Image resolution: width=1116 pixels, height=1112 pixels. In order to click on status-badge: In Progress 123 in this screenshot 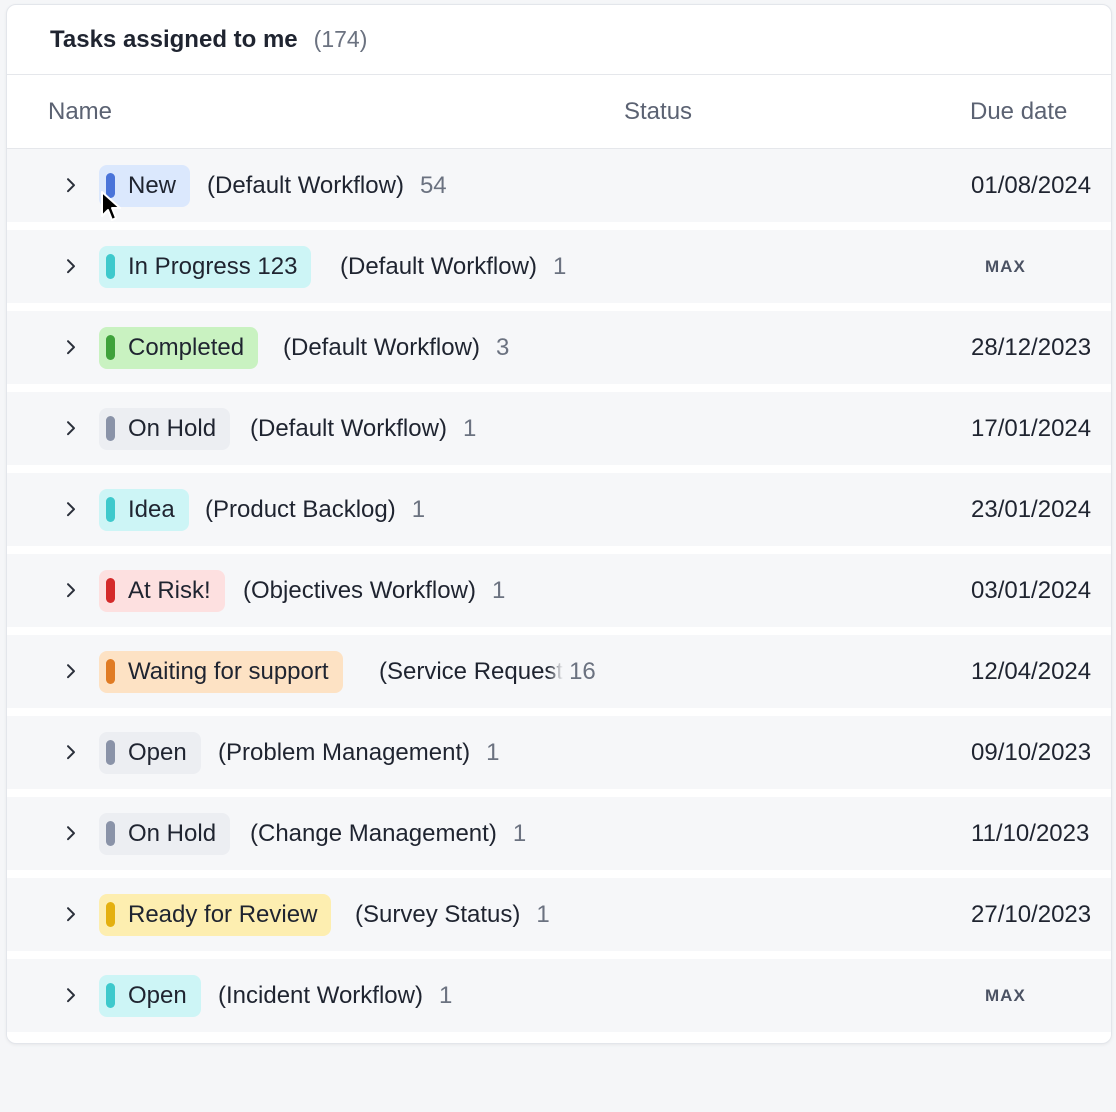, I will do `click(205, 266)`.